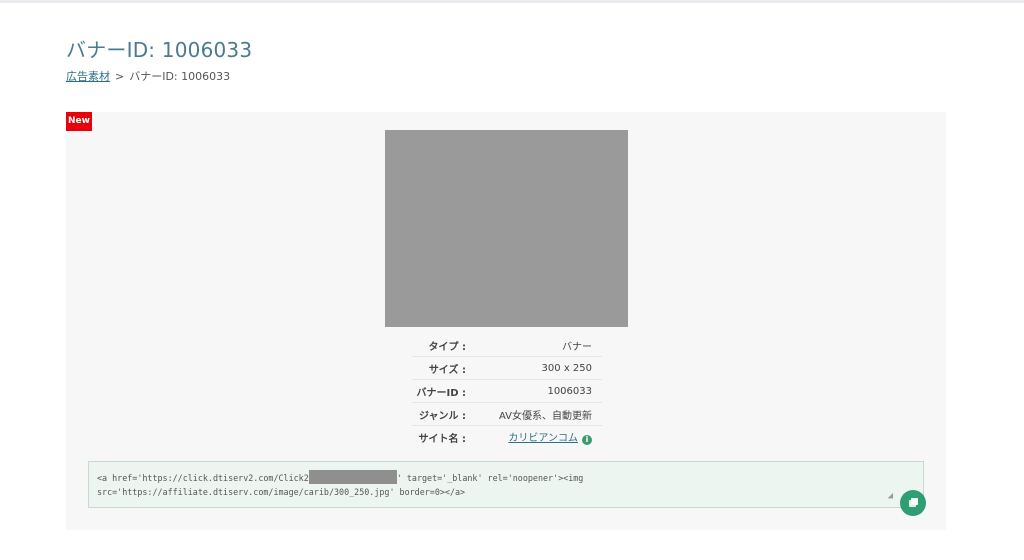 This screenshot has height=560, width=1024. What do you see at coordinates (506, 228) in the screenshot?
I see `banner-image-placeholder` at bounding box center [506, 228].